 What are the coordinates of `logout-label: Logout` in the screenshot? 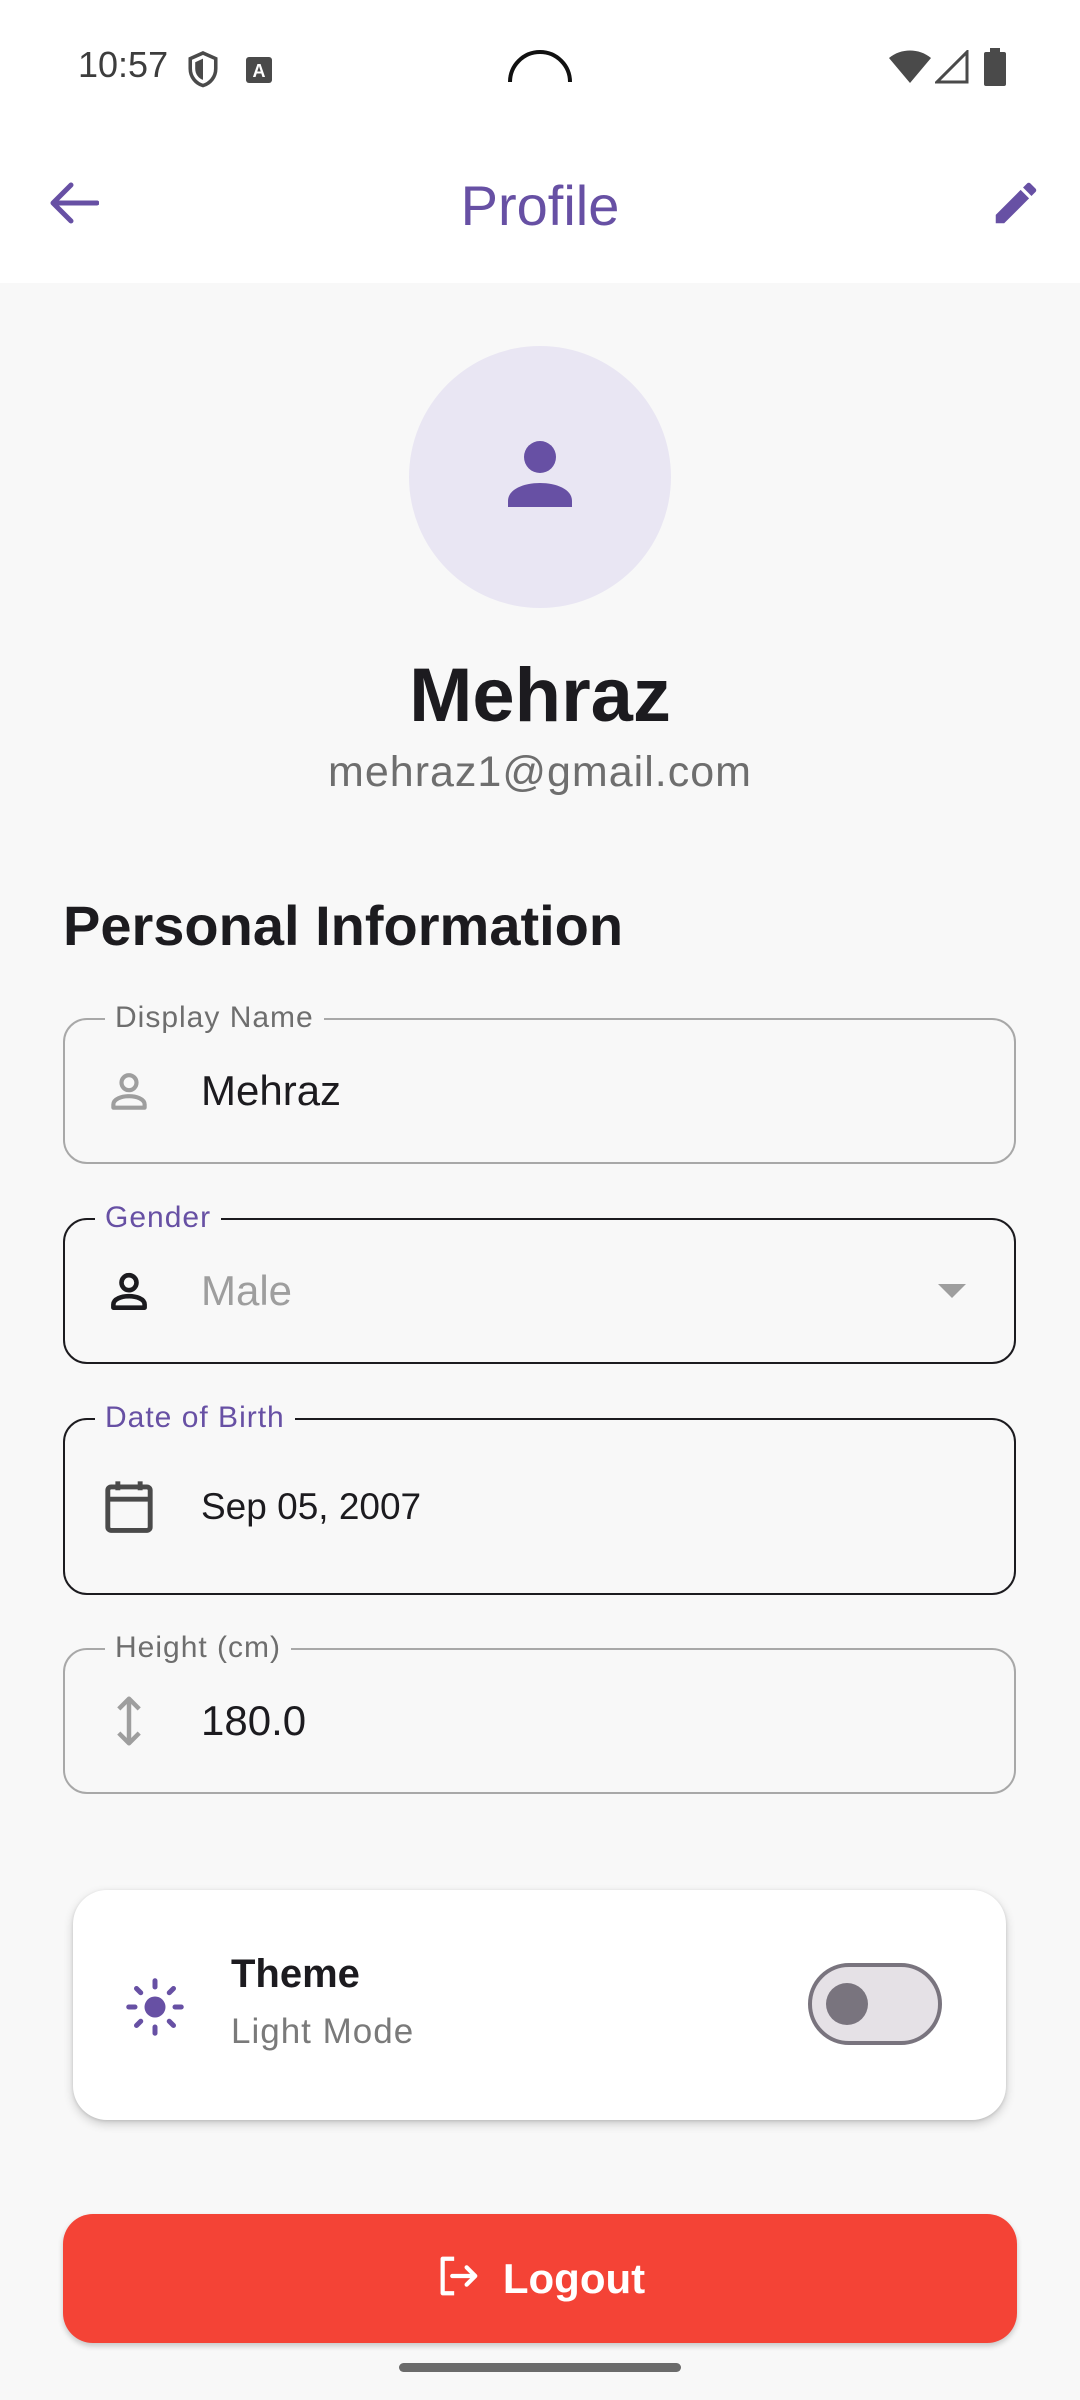 It's located at (574, 2278).